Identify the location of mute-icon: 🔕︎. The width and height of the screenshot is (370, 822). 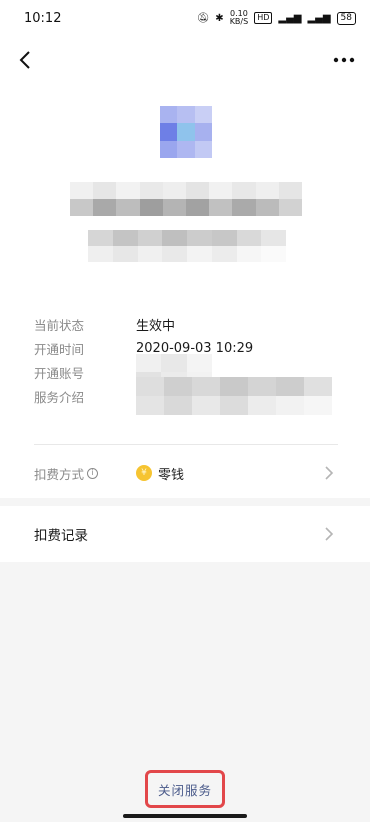
(203, 18).